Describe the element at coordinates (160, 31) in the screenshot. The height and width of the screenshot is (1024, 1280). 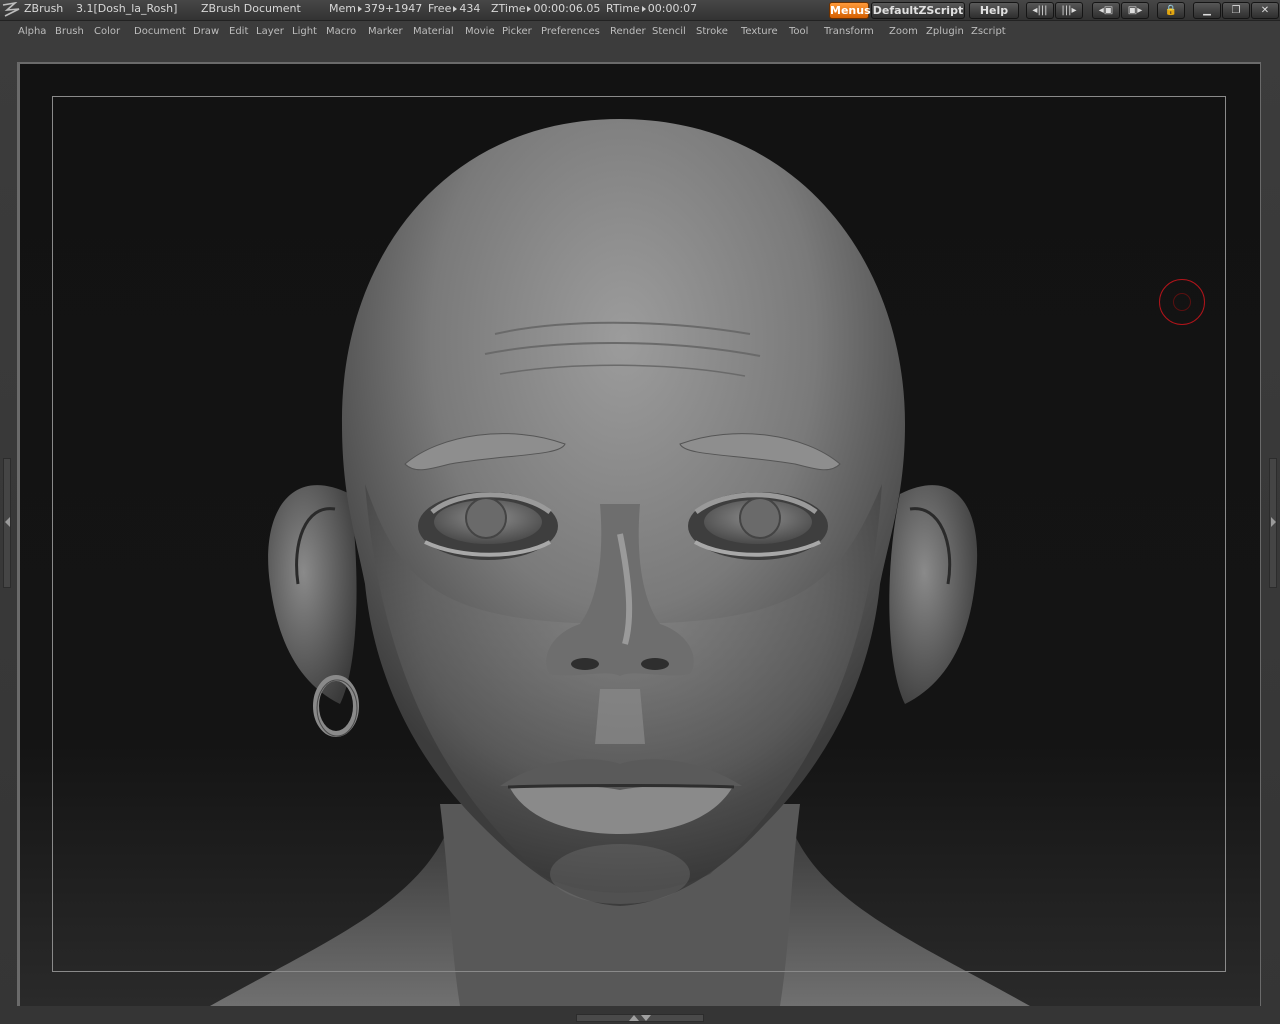
I see `menu-document: Document` at that location.